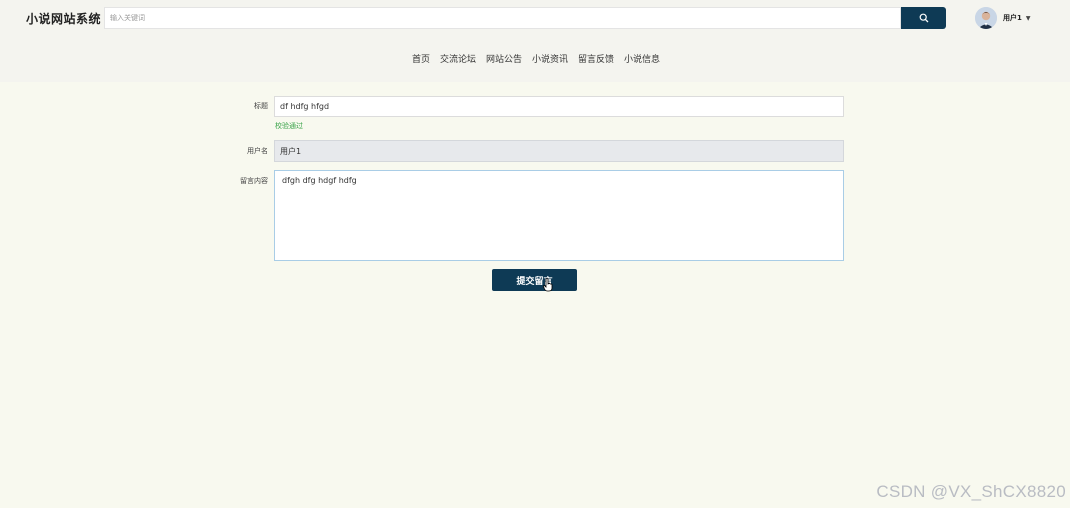 The image size is (1070, 508). I want to click on hand-cursor-icon, so click(548, 285).